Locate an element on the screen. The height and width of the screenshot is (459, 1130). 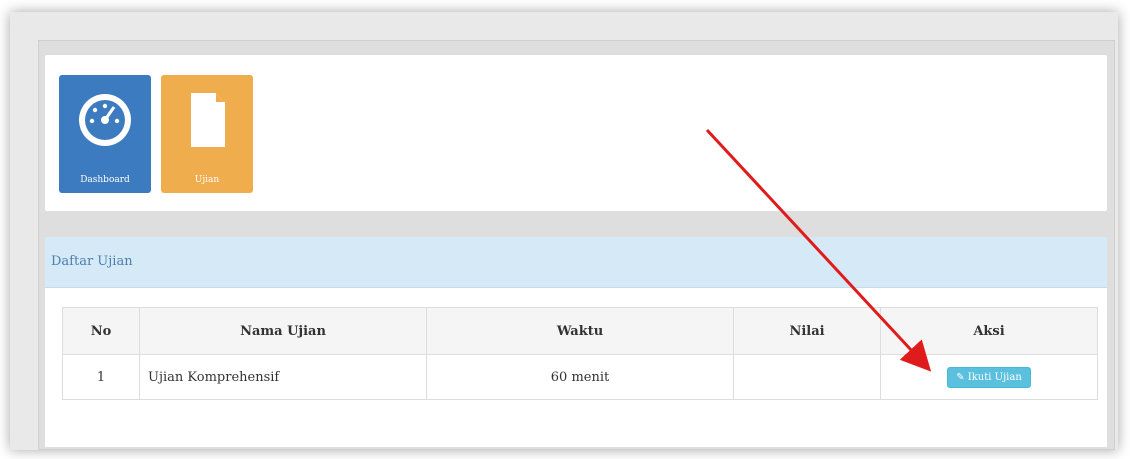
panel-heading: Daftar Ujian is located at coordinates (576, 262).